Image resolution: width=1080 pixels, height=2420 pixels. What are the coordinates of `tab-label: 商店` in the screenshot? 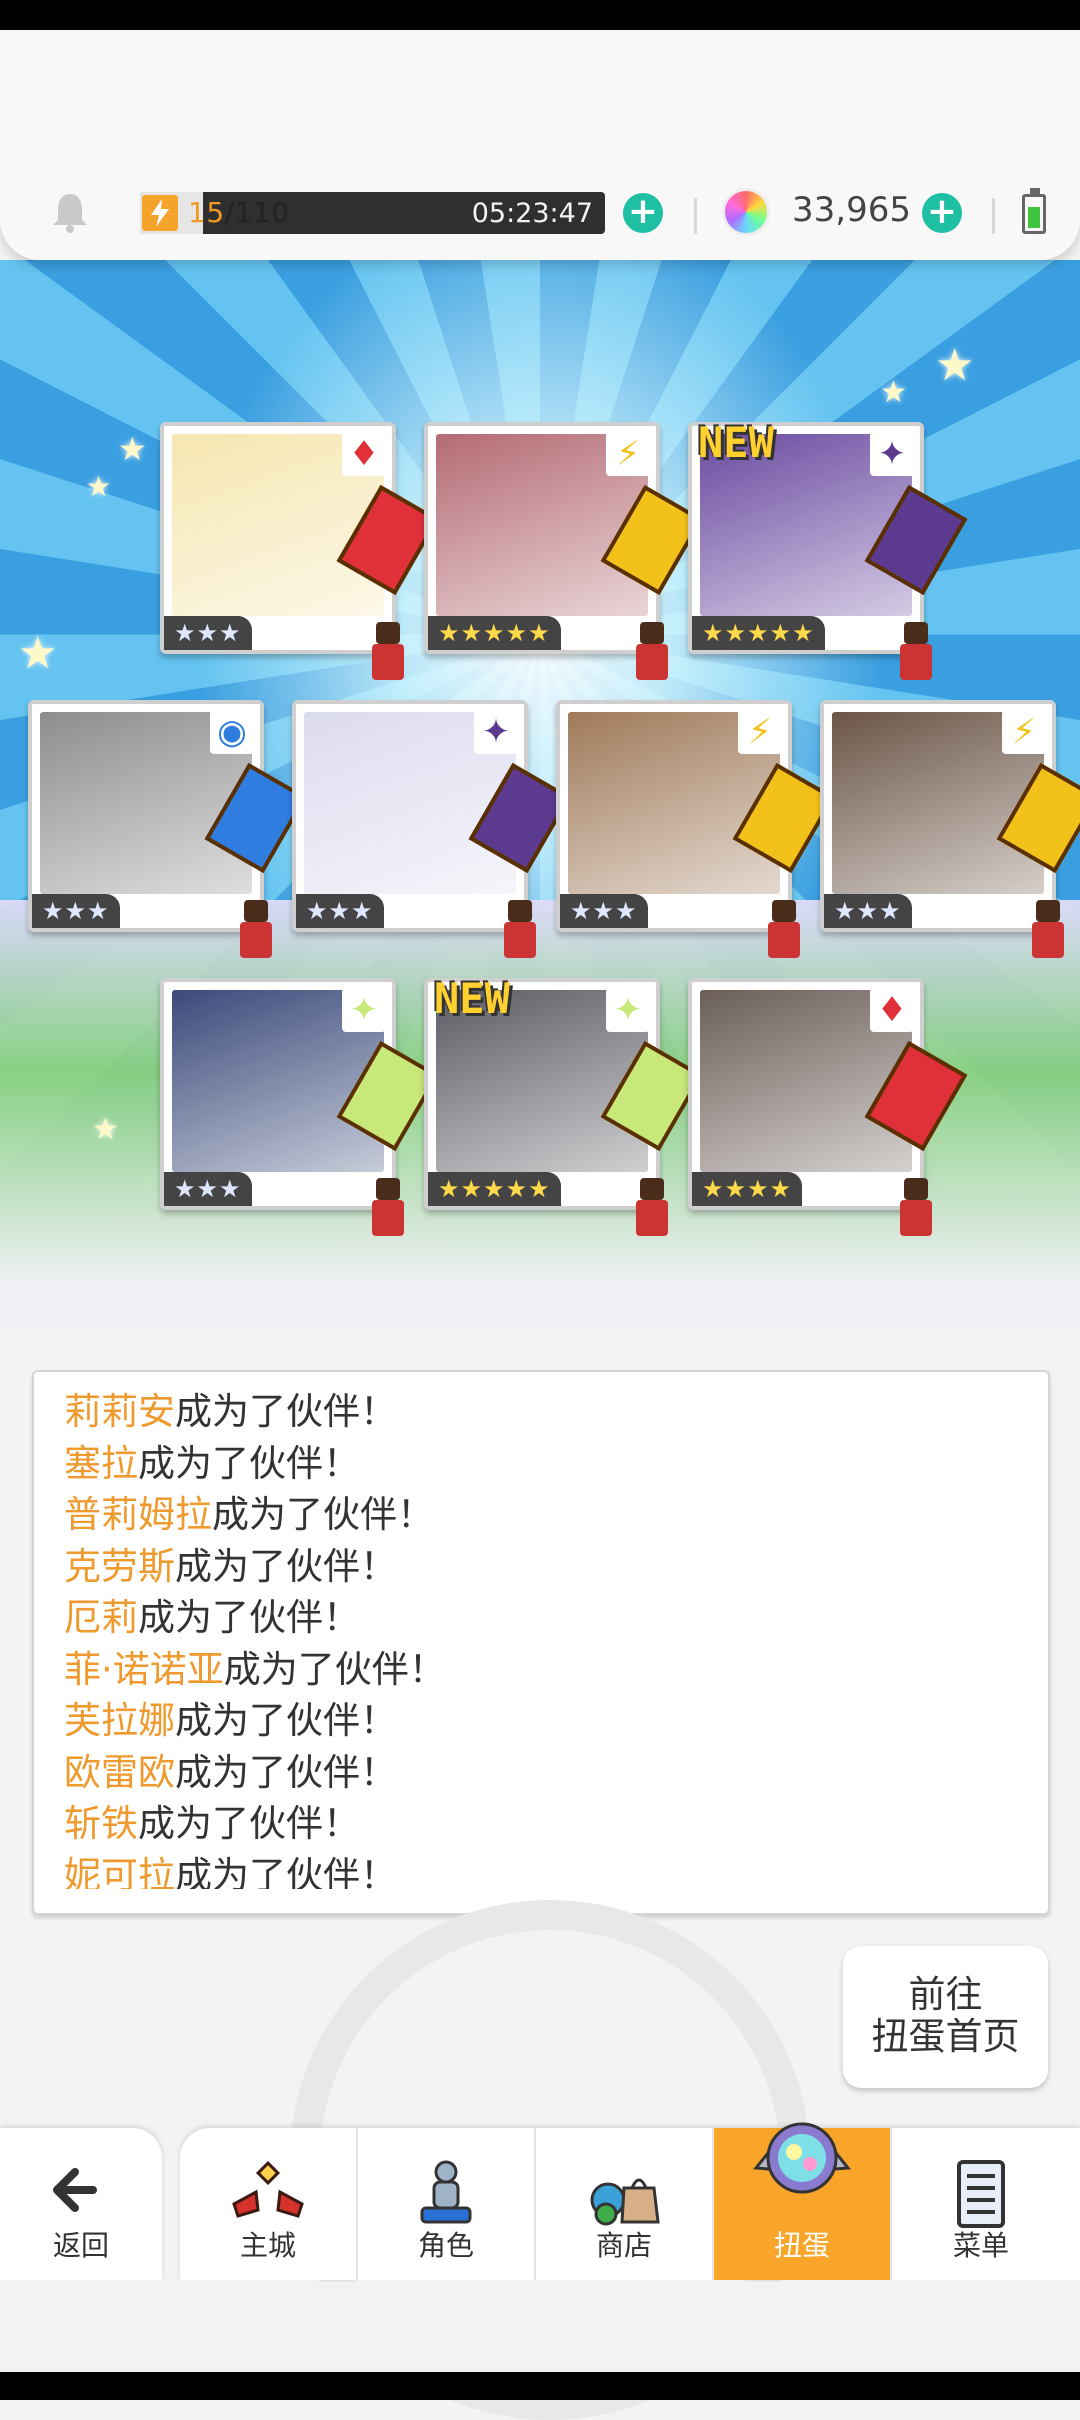 It's located at (623, 2245).